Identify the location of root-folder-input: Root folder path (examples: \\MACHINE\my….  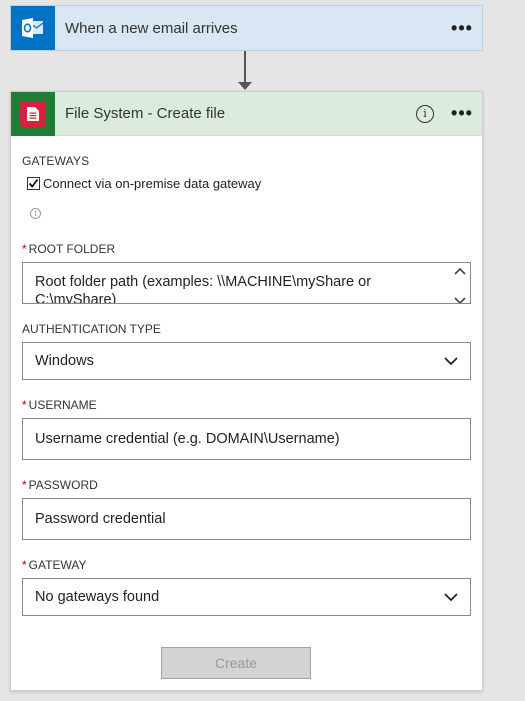
(246, 283).